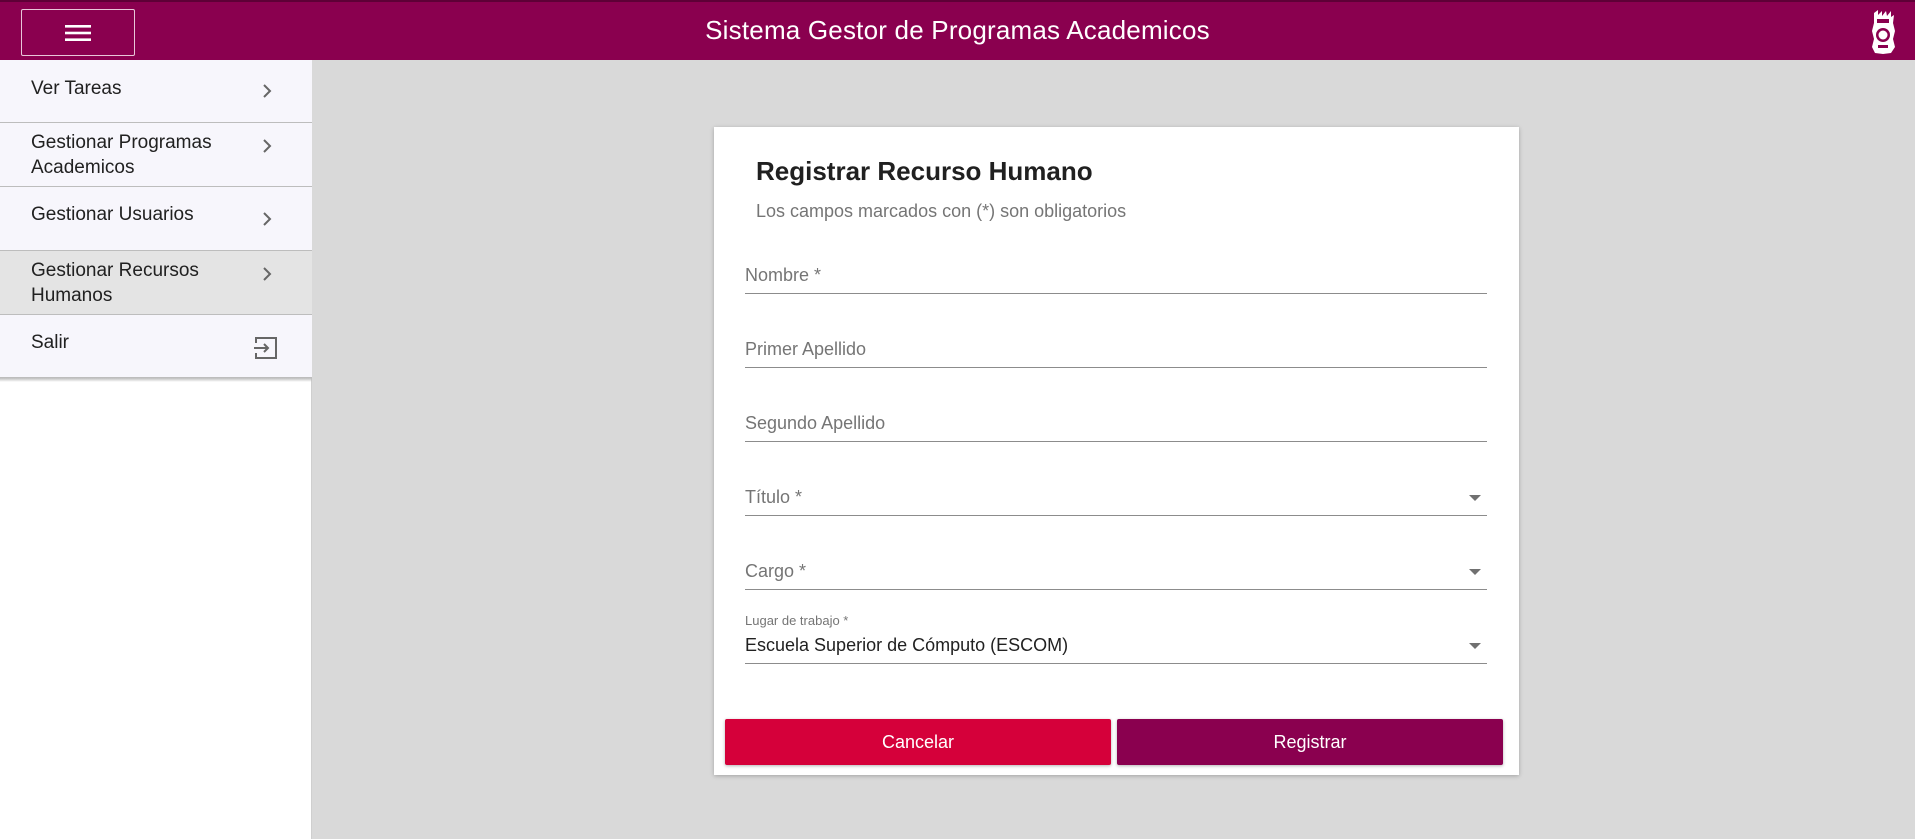  Describe the element at coordinates (156, 346) in the screenshot. I see `sidebar-item-salir: Salir` at that location.